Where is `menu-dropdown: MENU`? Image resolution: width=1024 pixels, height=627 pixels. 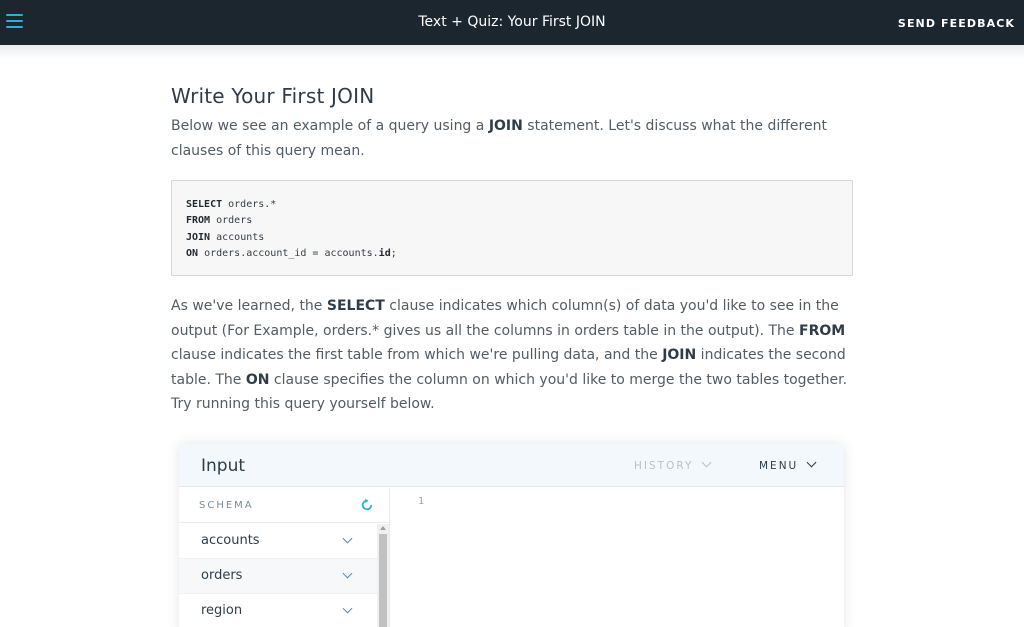 menu-dropdown: MENU is located at coordinates (788, 464).